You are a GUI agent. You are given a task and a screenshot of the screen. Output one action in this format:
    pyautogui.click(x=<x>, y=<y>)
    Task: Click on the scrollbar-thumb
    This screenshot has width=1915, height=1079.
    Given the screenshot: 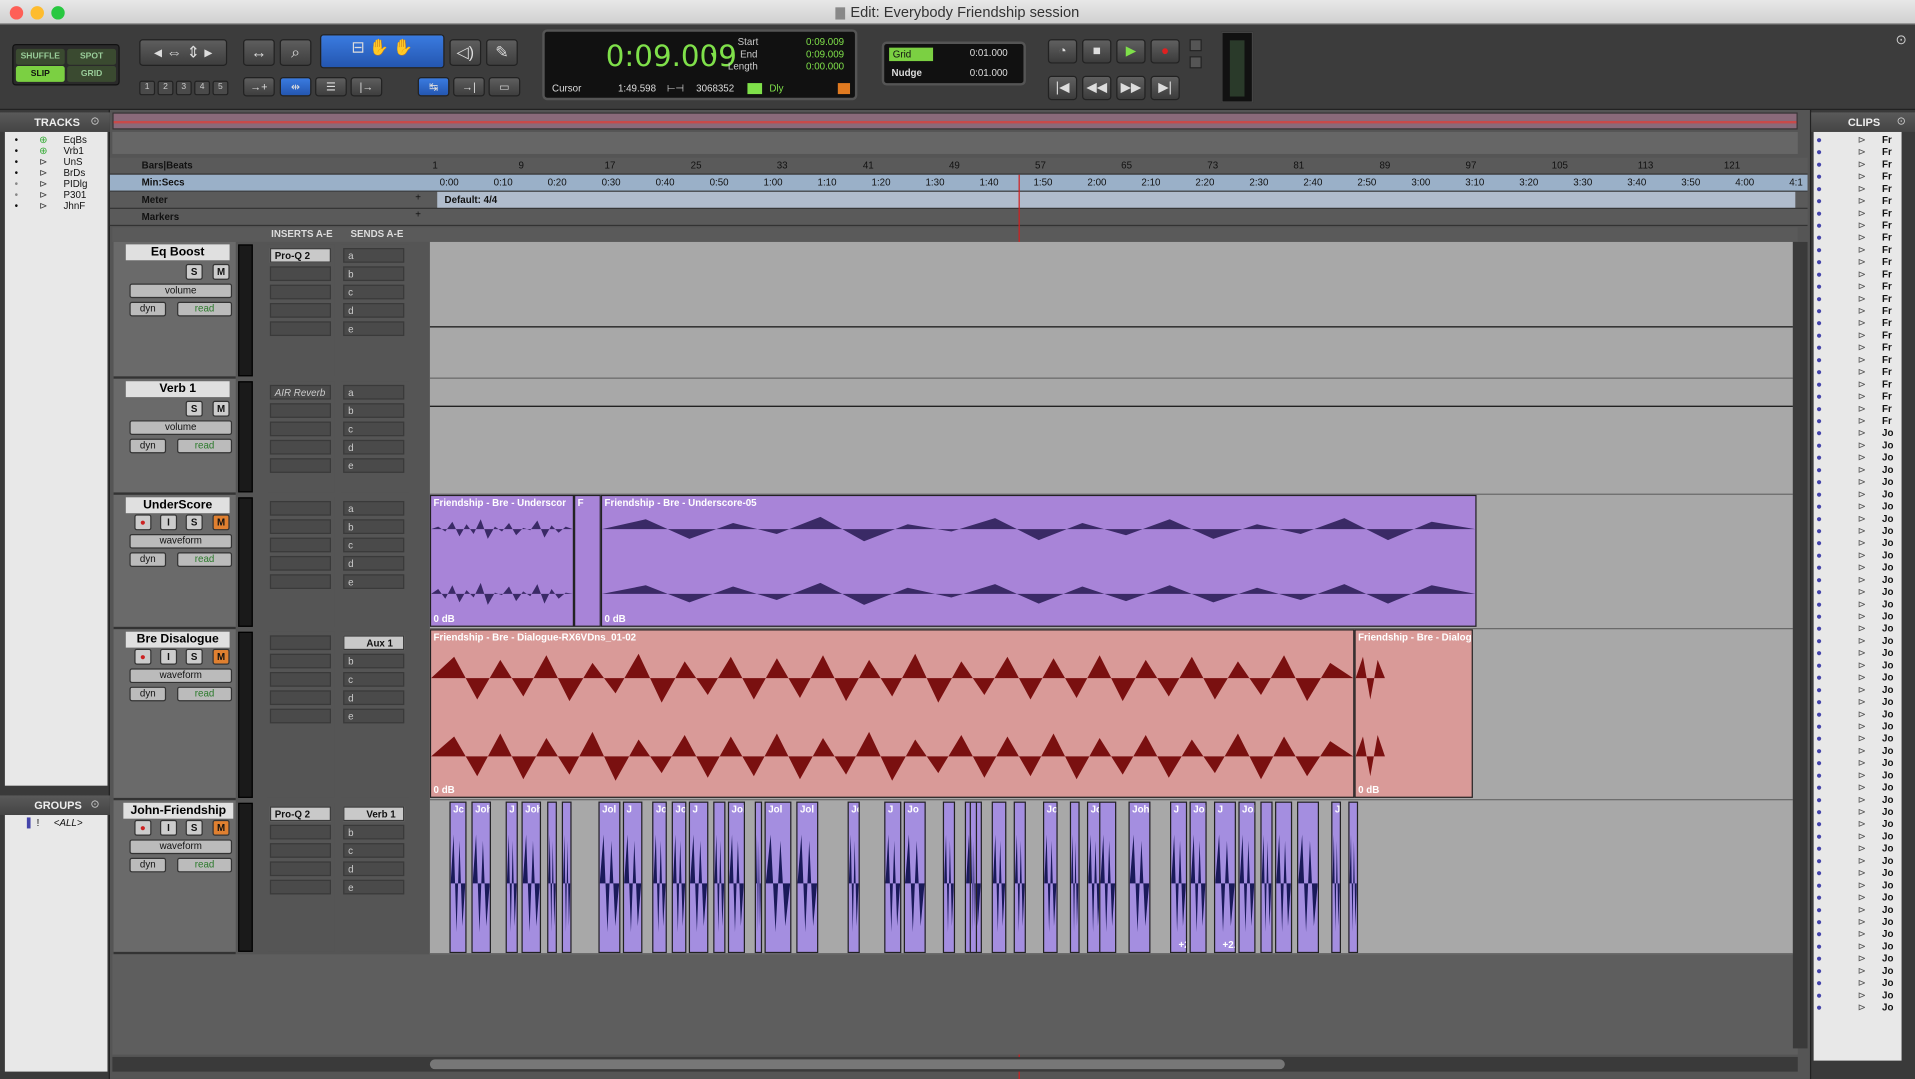 What is the action you would take?
    pyautogui.click(x=857, y=1064)
    